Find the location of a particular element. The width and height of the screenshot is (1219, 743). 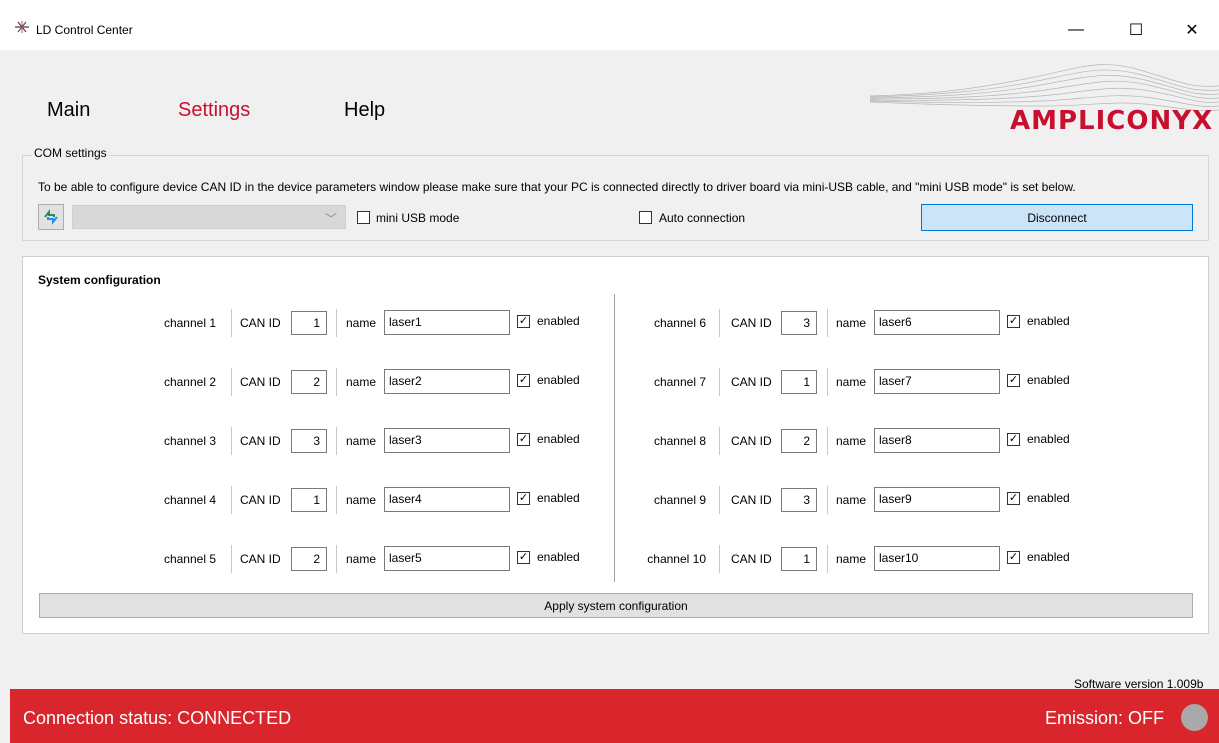

channel-name-field: laser1 is located at coordinates (447, 322).